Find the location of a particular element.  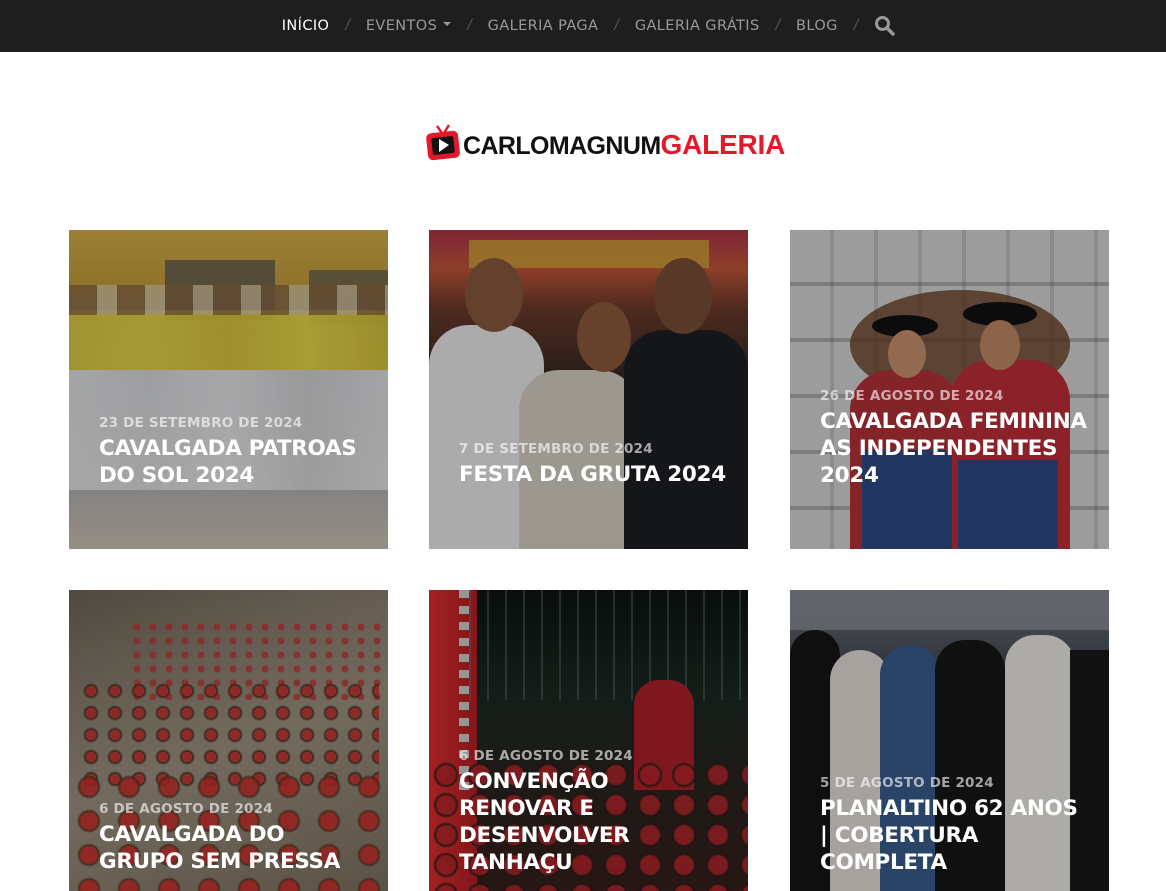

logo-text-galeria: GALERIA is located at coordinates (723, 144).